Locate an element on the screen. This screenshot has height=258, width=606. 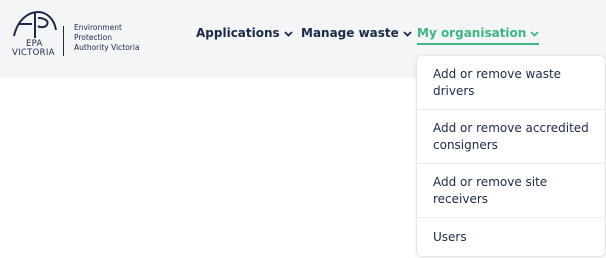
nav-my-organisation: My organisation is located at coordinates (478, 34).